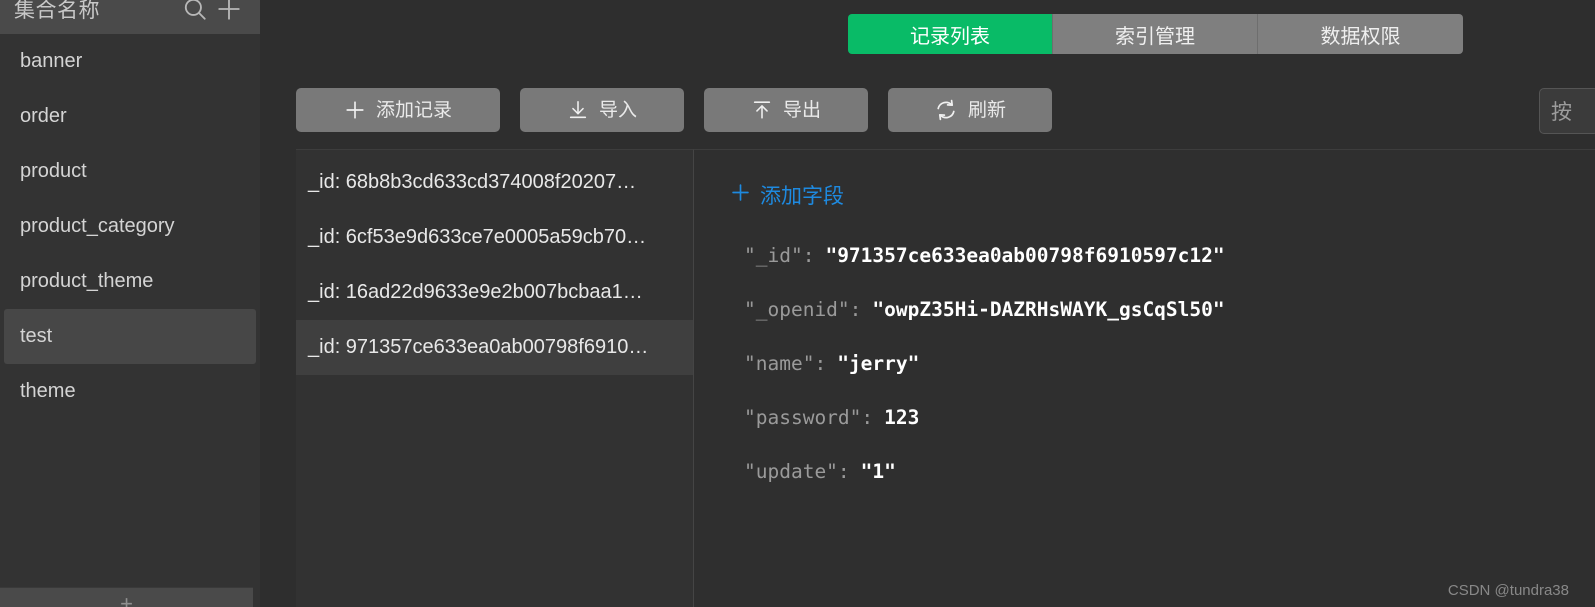  I want to click on add-field-label: 添加字段, so click(802, 196).